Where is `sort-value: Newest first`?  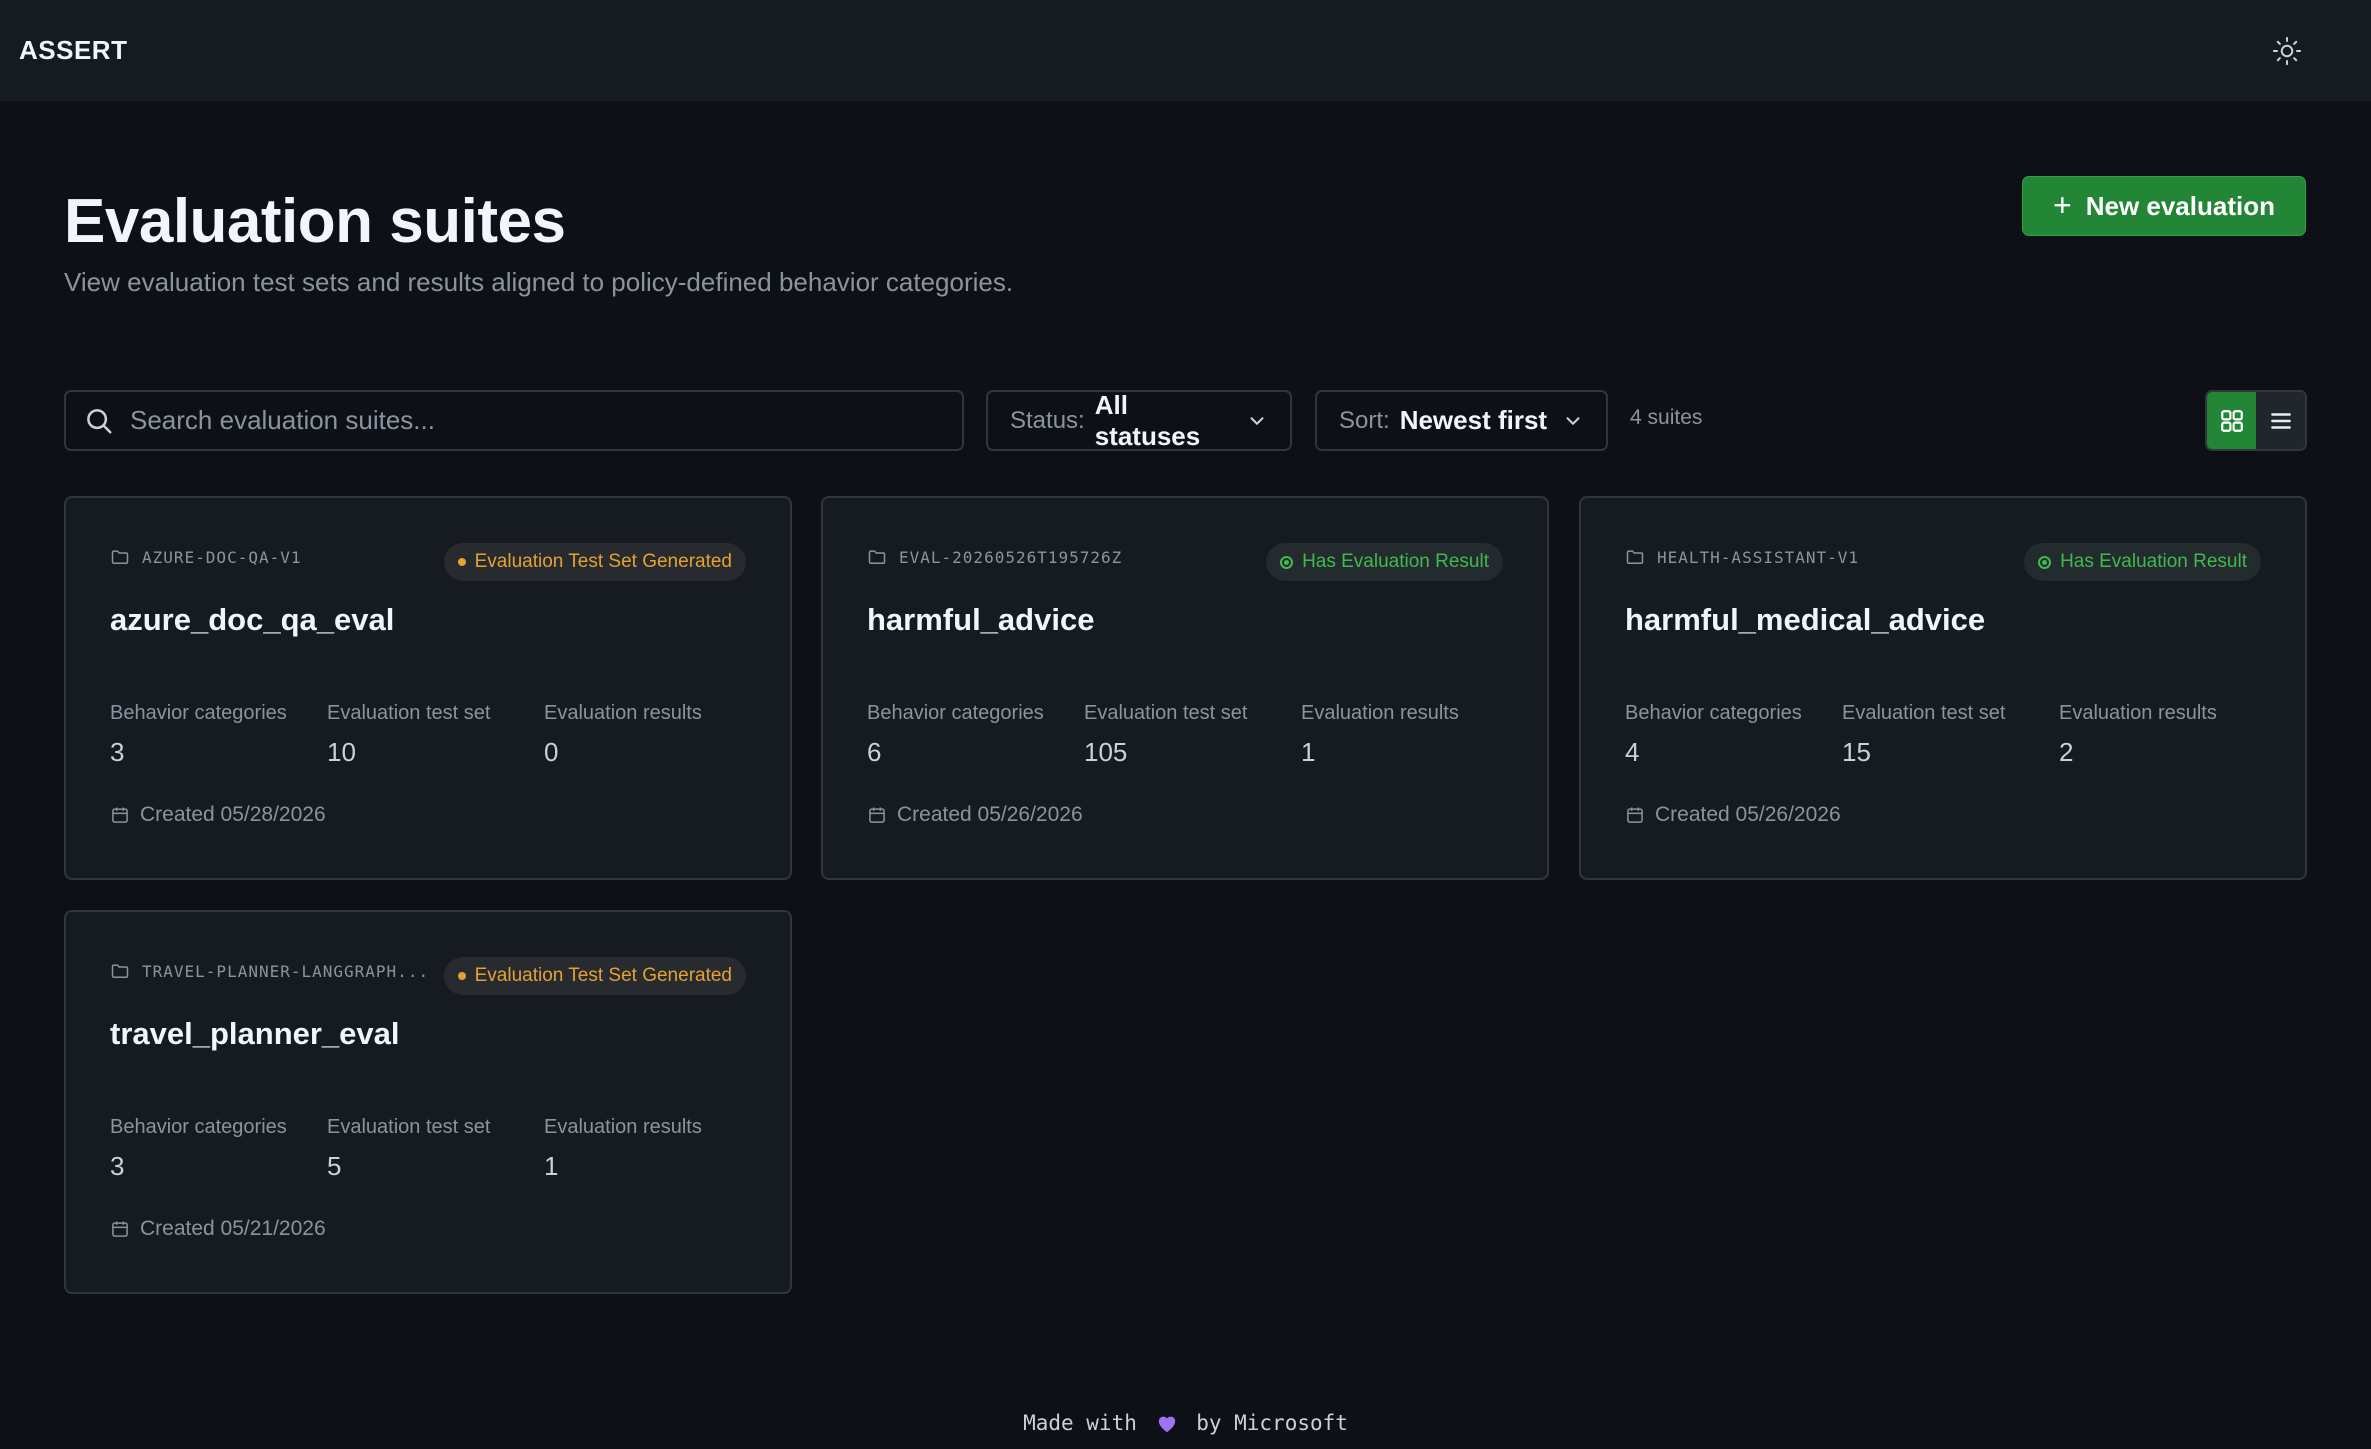 sort-value: Newest first is located at coordinates (1473, 420).